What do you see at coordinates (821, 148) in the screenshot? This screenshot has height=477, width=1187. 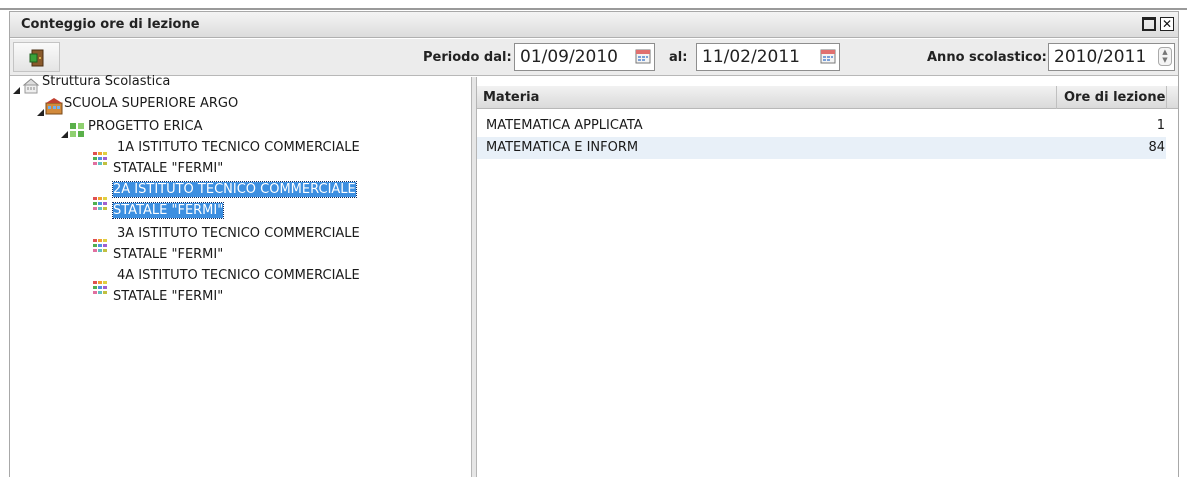 I see `table-row: MATEMATICA E INFORM 84` at bounding box center [821, 148].